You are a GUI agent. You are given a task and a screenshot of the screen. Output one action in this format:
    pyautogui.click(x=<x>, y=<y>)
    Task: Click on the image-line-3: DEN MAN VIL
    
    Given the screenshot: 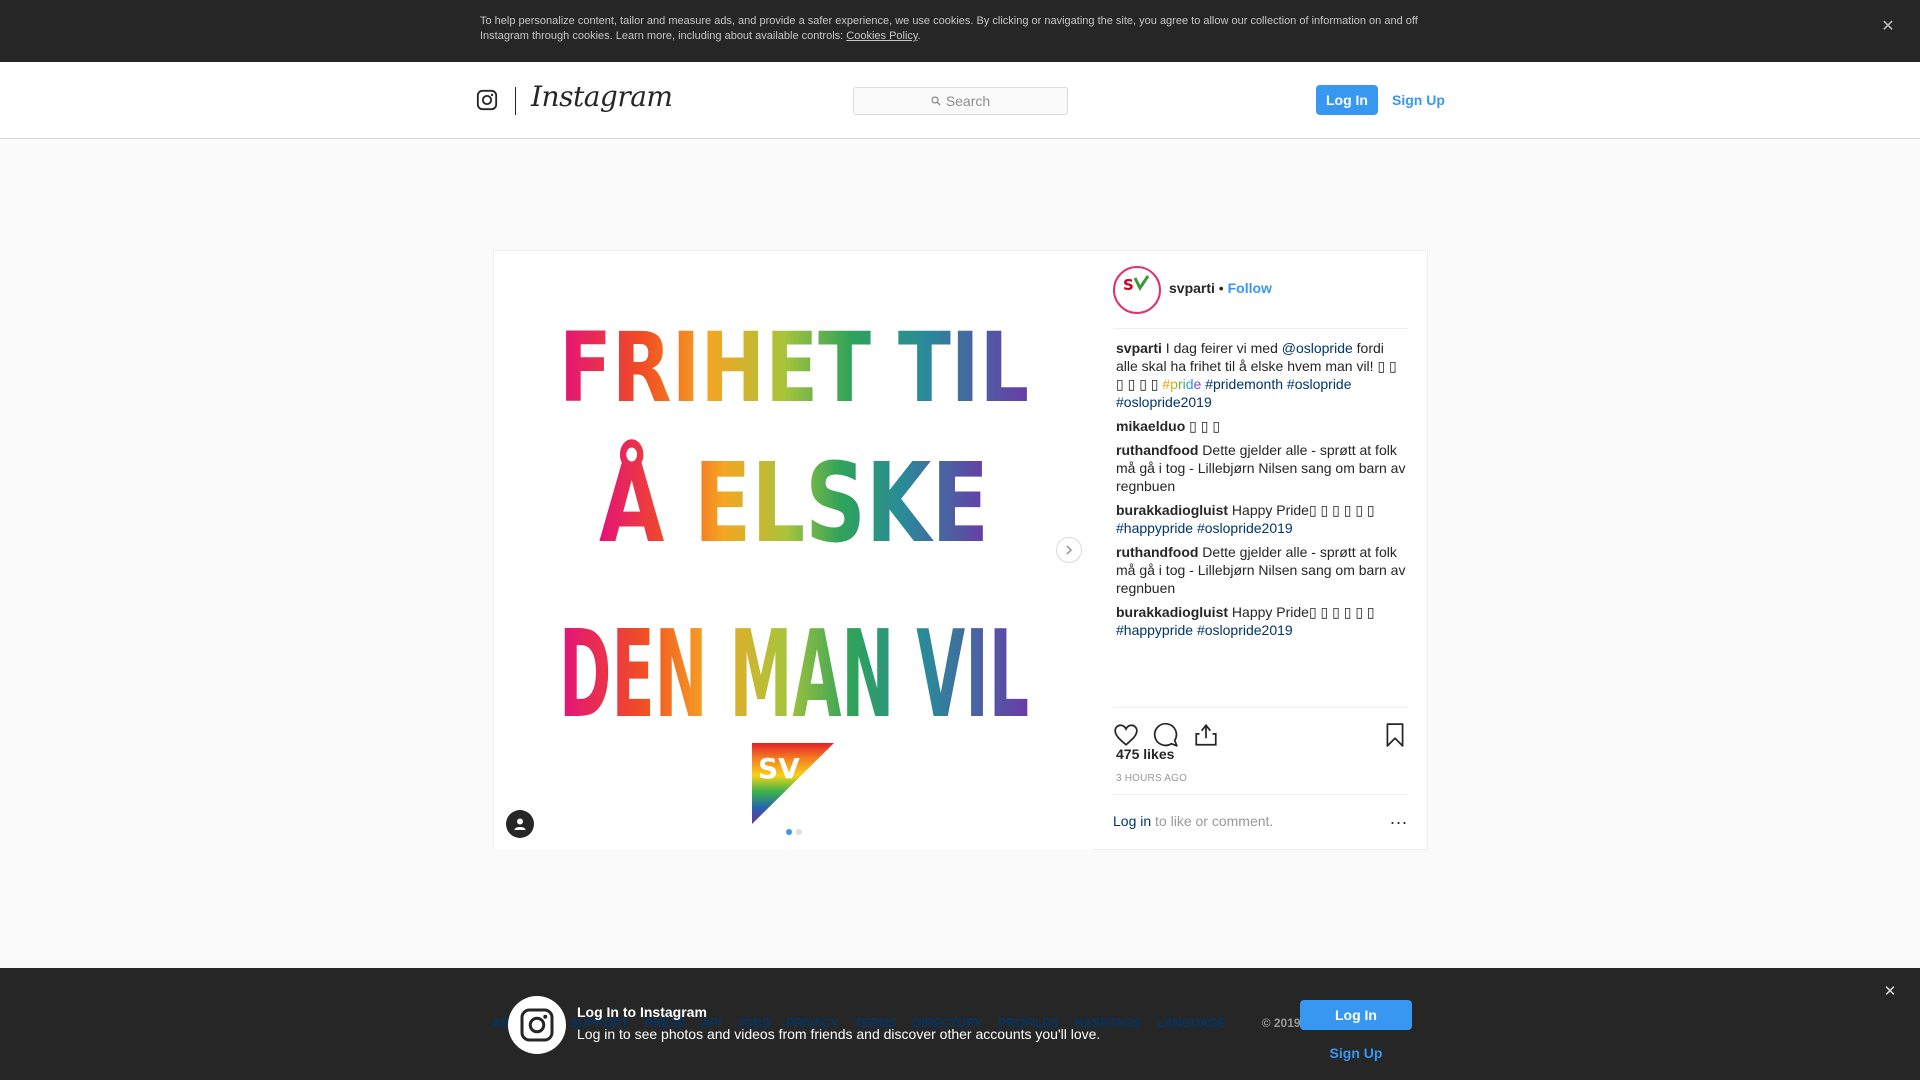 What is the action you would take?
    pyautogui.click(x=794, y=675)
    